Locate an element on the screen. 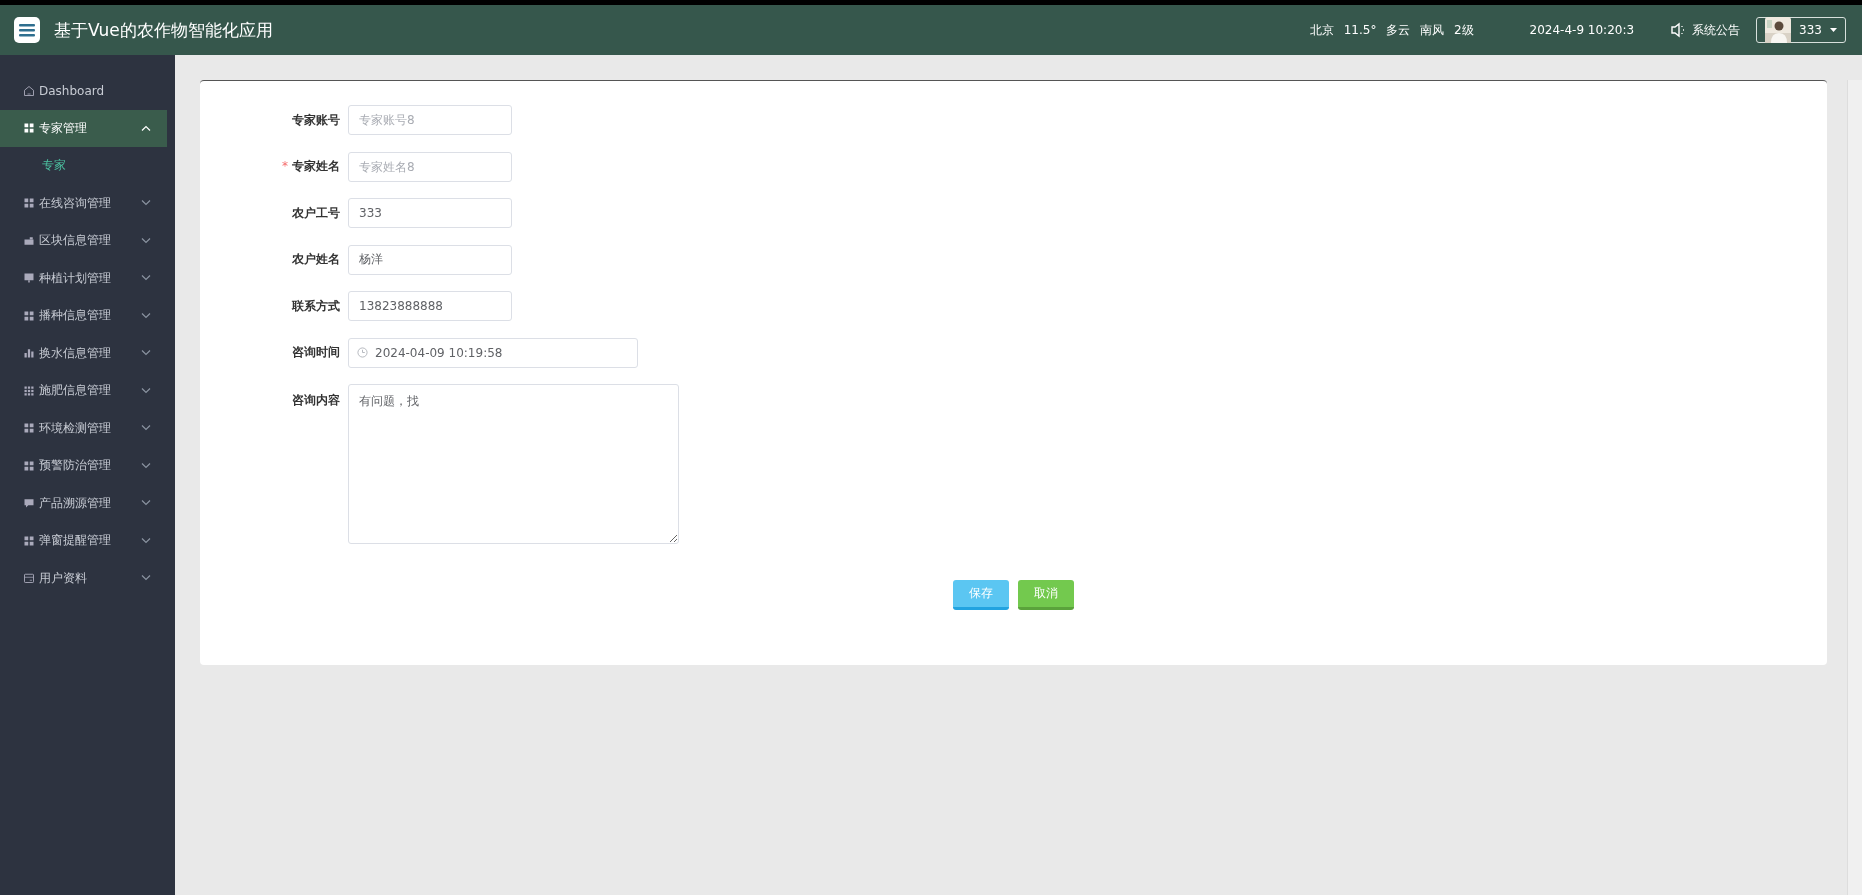 This screenshot has width=1862, height=895. sidebar-item: Dashboard is located at coordinates (83, 91).